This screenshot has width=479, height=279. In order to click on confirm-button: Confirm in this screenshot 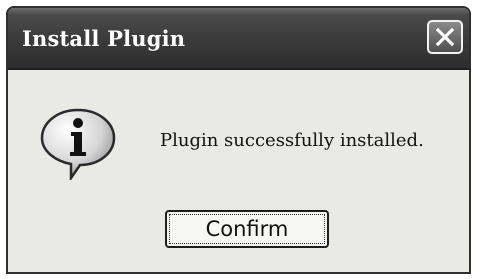, I will do `click(247, 229)`.